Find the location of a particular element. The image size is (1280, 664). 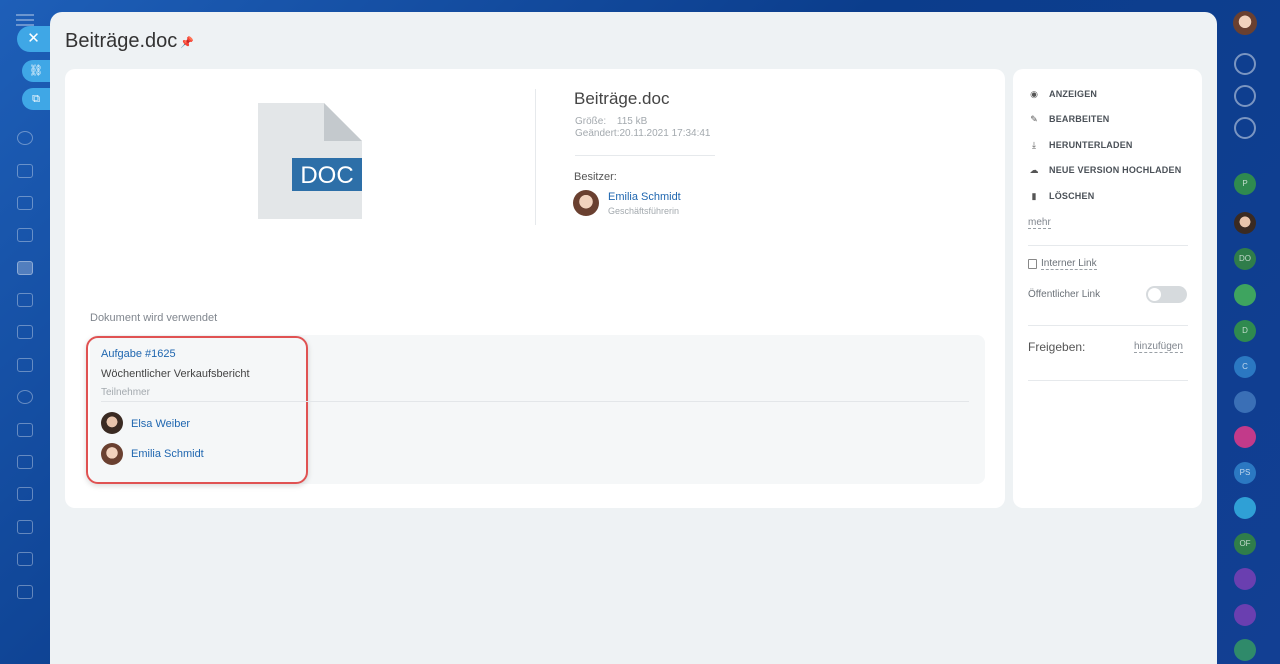

action-label: HERUNTERLADEN is located at coordinates (1091, 145).